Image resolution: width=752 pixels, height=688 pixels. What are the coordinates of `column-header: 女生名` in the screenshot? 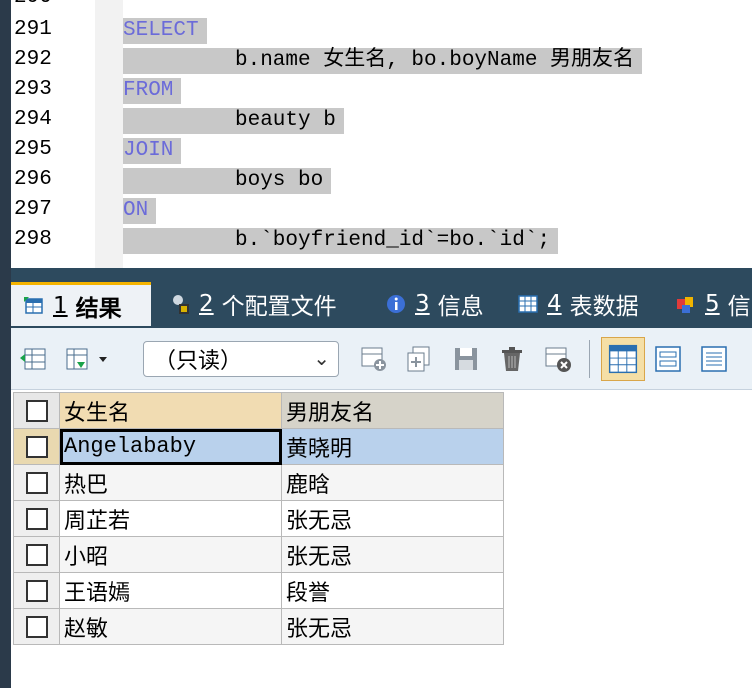 It's located at (170, 410).